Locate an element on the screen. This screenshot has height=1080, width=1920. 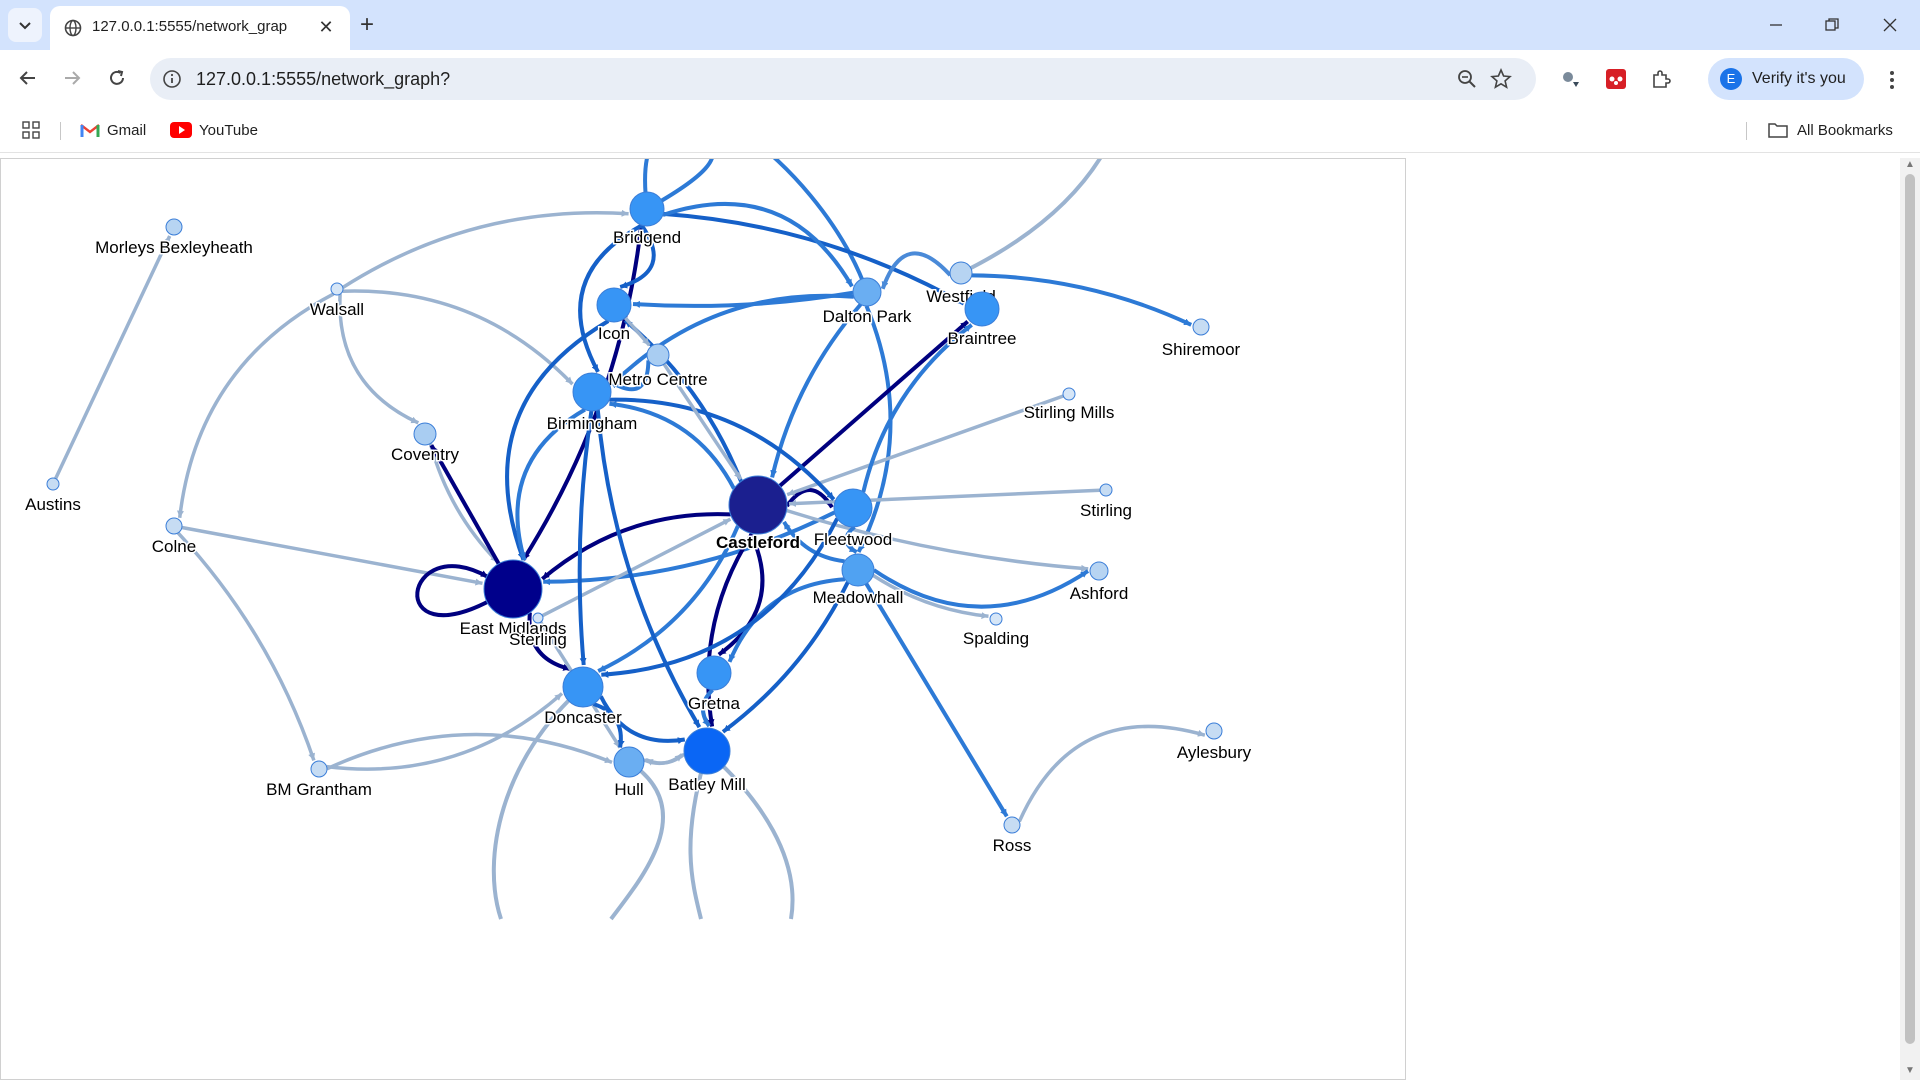
node-ross: Ross is located at coordinates (1012, 836).